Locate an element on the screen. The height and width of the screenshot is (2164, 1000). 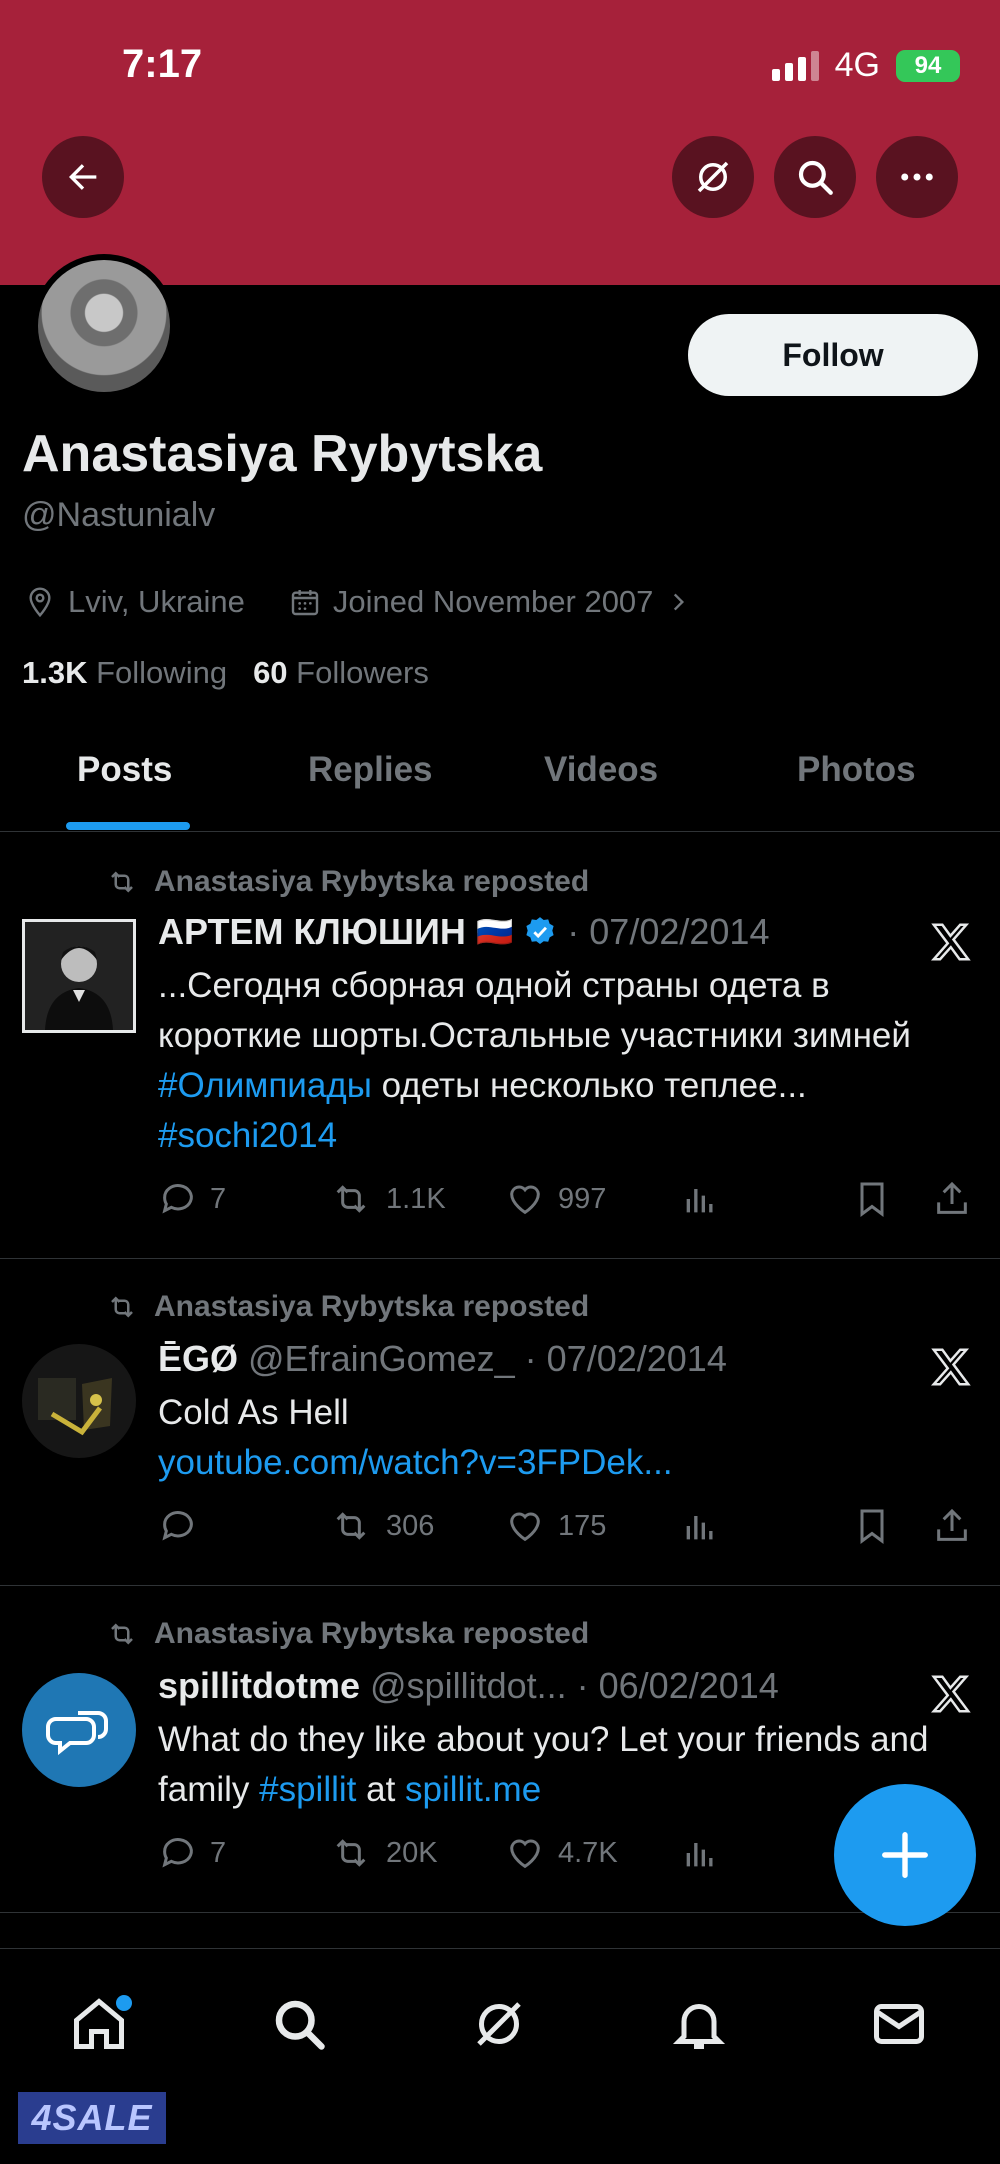
profile-location: Lviv, Ukraine is located at coordinates (156, 601).